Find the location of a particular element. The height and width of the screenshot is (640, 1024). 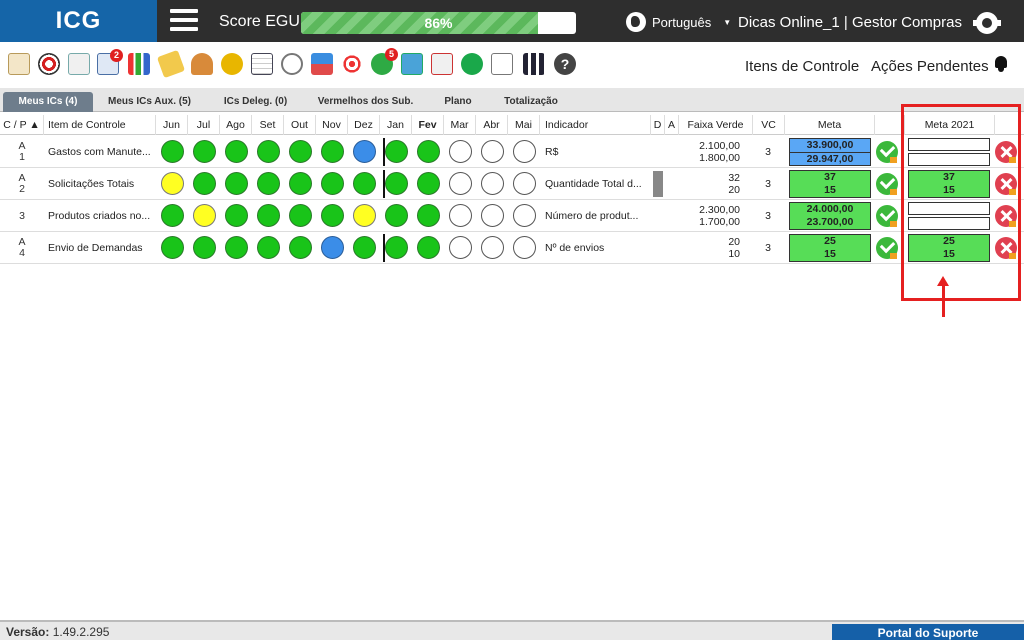

pdf-icon is located at coordinates (442, 64).